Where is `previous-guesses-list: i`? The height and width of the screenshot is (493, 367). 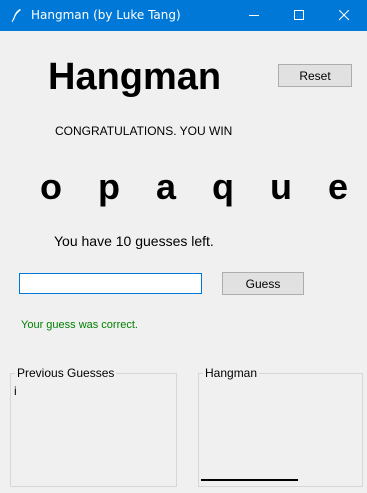 previous-guesses-list: i is located at coordinates (15, 391).